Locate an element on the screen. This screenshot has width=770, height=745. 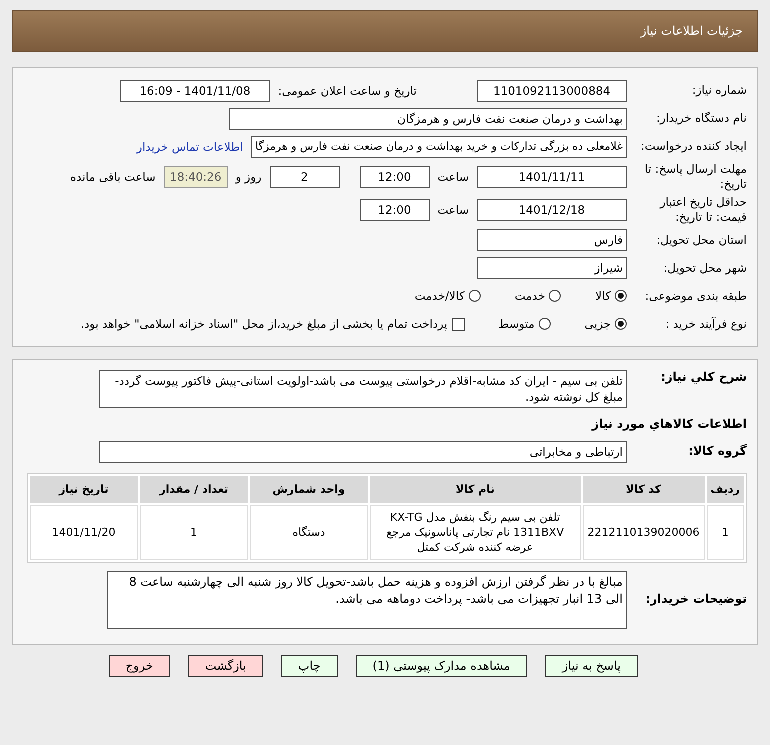
field-label: گروه کالا: is located at coordinates (717, 452).